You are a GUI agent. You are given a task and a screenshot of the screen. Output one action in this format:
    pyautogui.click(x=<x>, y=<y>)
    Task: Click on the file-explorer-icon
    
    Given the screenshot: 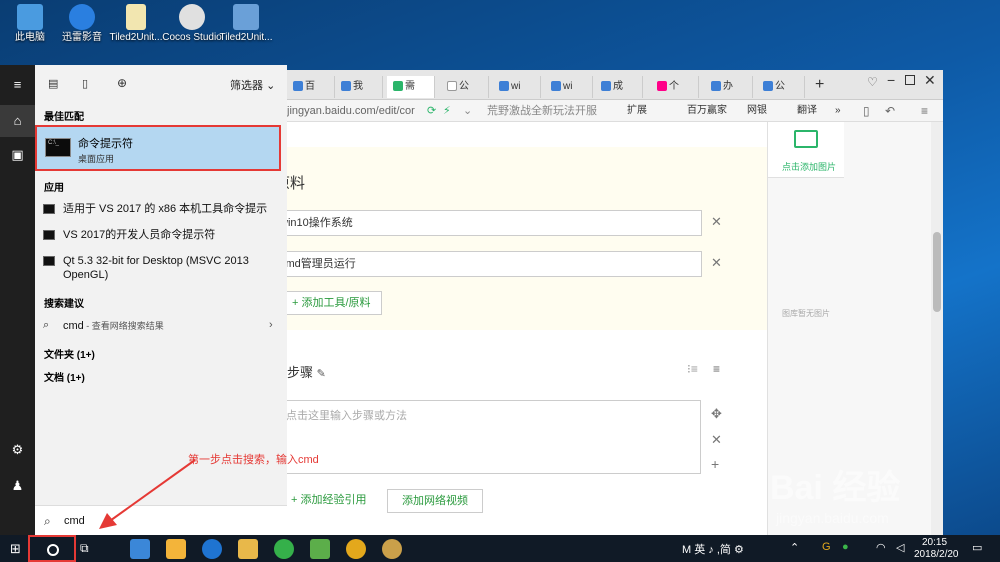 What is the action you would take?
    pyautogui.click(x=248, y=549)
    